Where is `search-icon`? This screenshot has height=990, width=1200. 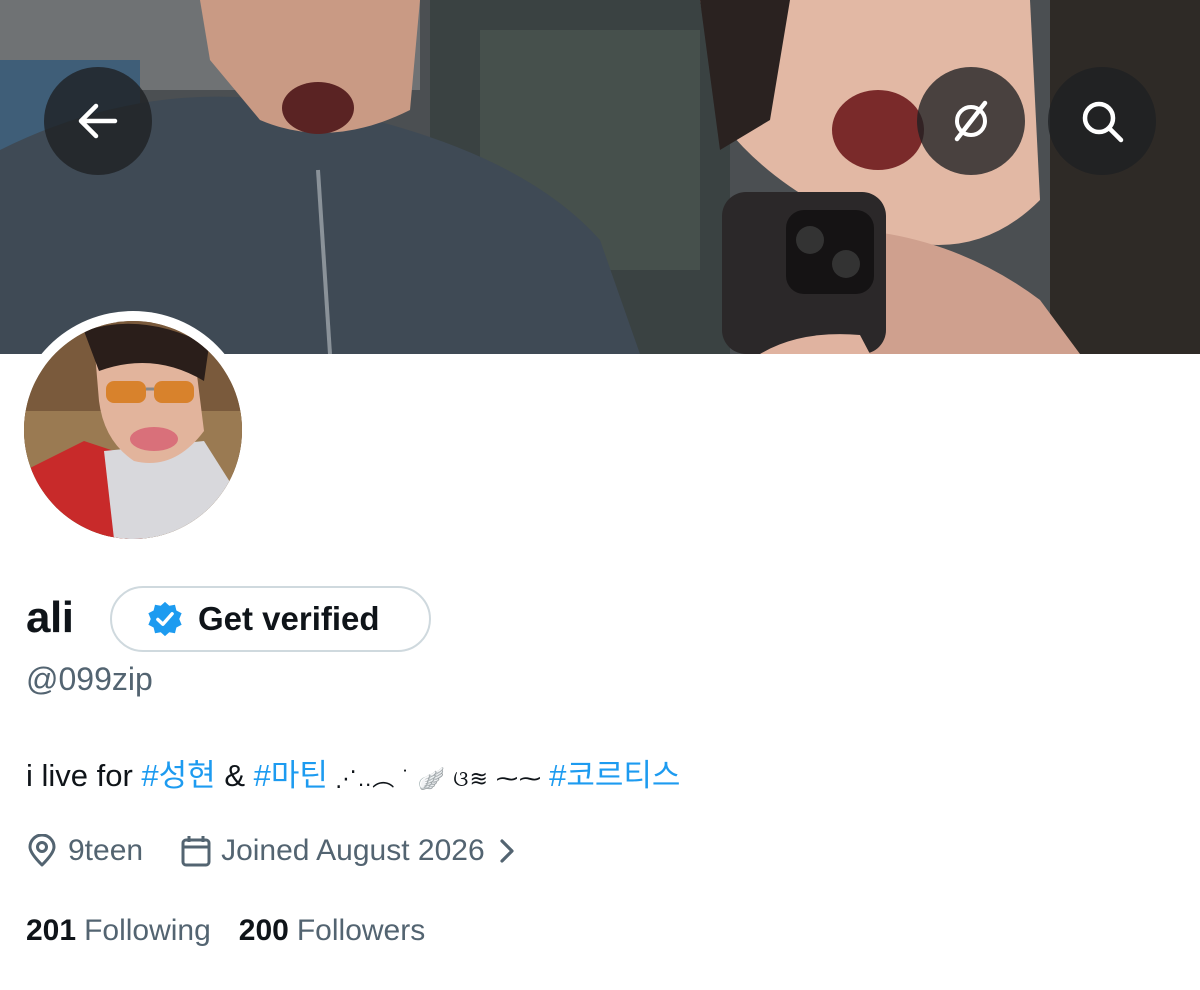
search-icon is located at coordinates (1103, 122).